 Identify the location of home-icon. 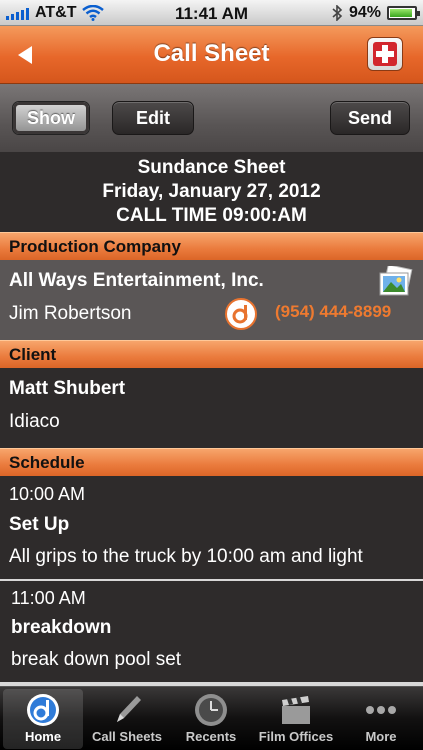
(43, 710).